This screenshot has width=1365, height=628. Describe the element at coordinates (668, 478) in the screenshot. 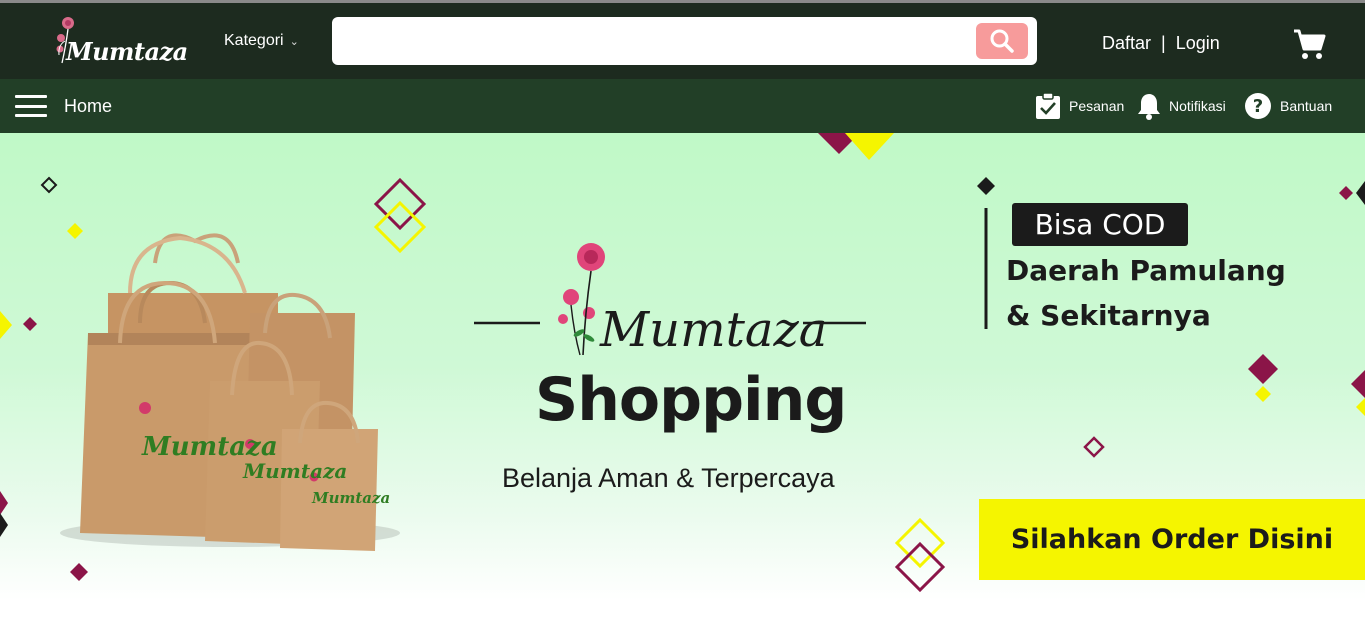

I see `banner-tagline: Belanja Aman & Terpercaya` at that location.